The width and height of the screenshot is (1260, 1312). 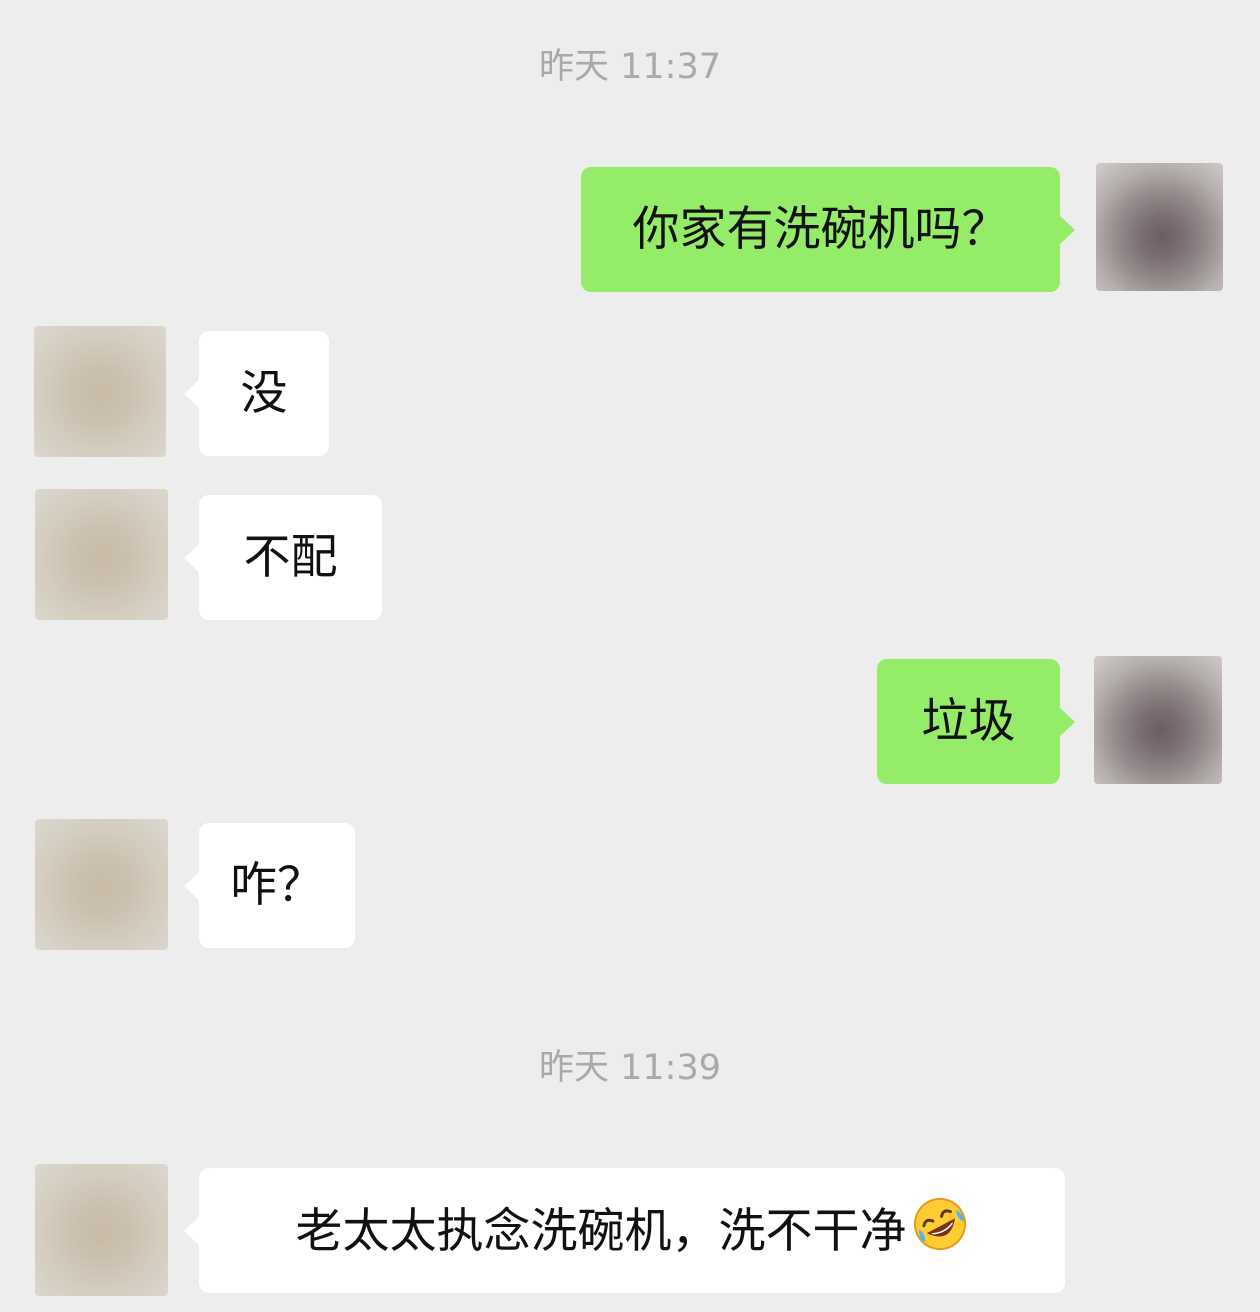 I want to click on message-text: 你家有洗碗机吗？, so click(x=820, y=229).